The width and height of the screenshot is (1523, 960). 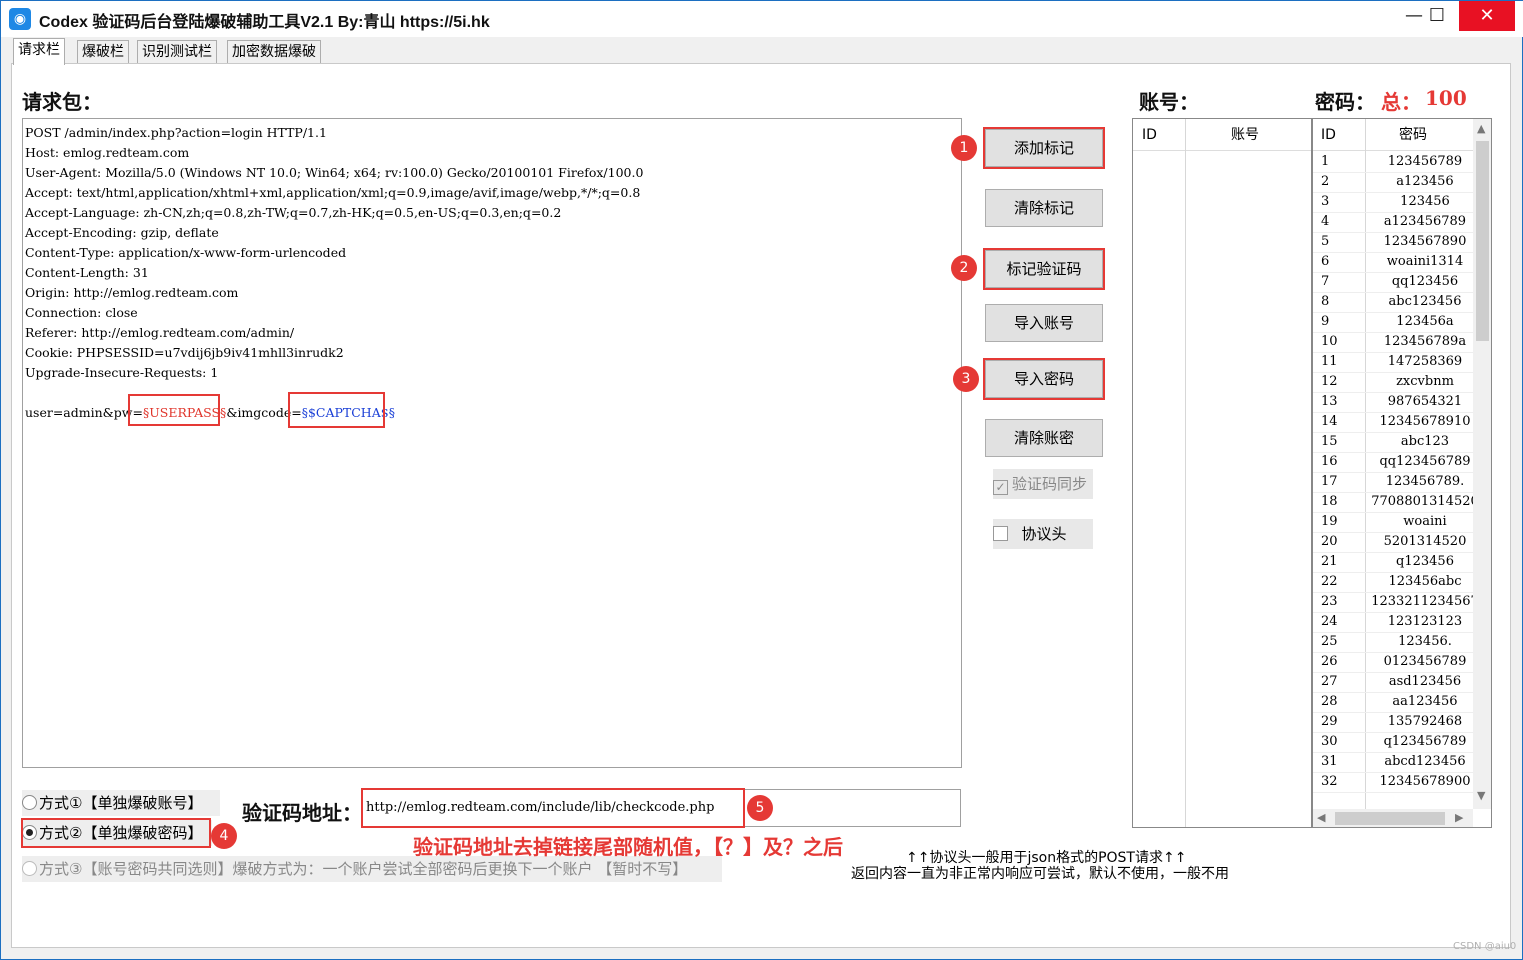 What do you see at coordinates (1044, 323) in the screenshot?
I see `import-account-button: 导入账号` at bounding box center [1044, 323].